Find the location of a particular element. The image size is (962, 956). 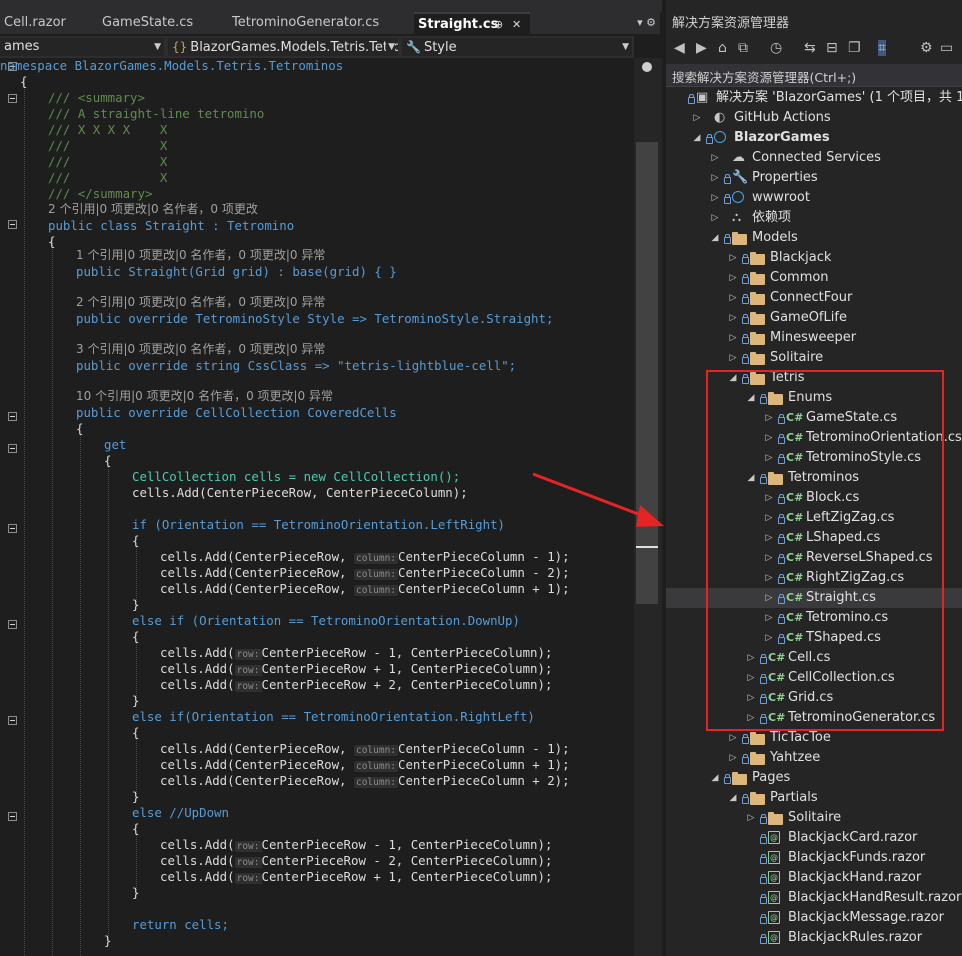

tree-item: @ BlackjackFunds.razor is located at coordinates (814, 858).